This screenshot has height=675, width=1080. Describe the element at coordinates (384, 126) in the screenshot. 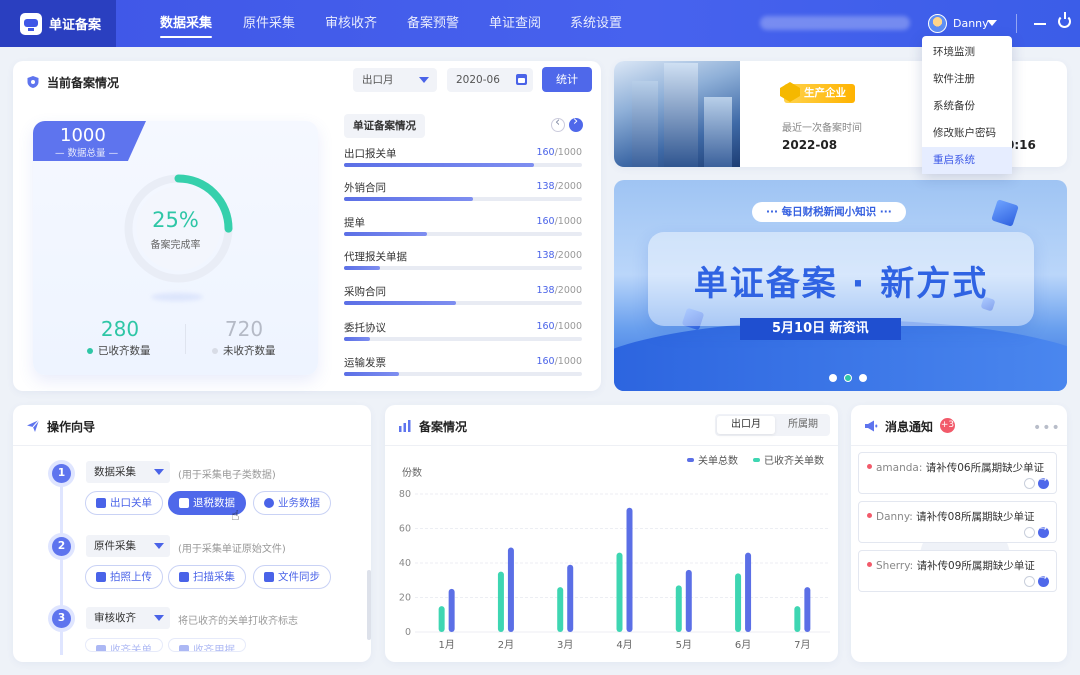

I see `docs-section-title: 单证备案情况` at that location.